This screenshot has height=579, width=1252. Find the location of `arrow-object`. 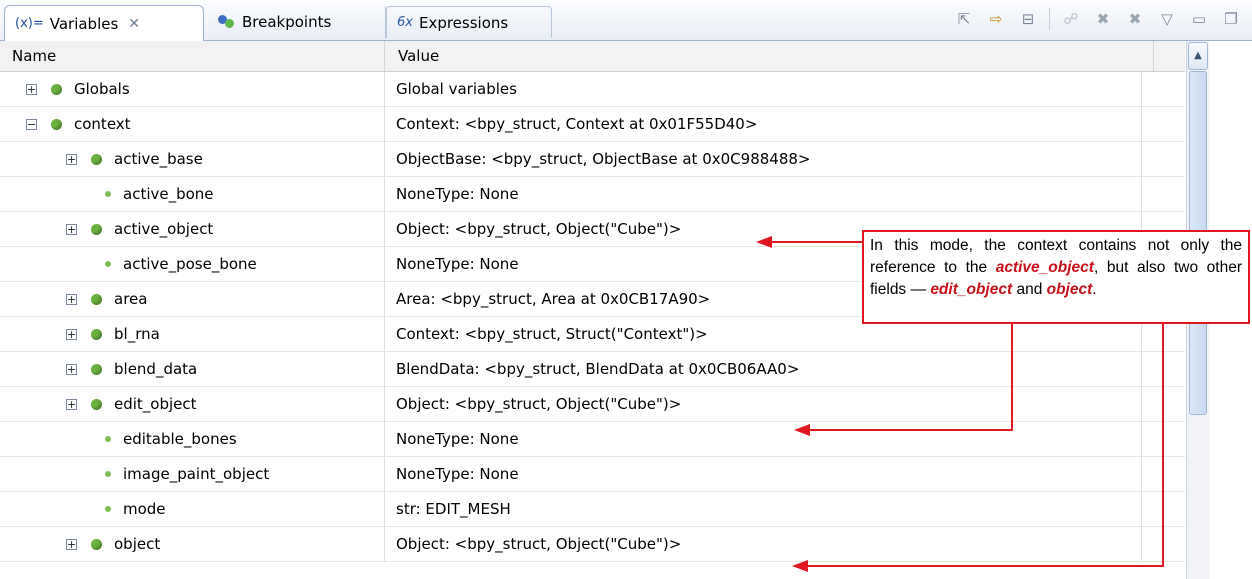

arrow-object is located at coordinates (986, 445).